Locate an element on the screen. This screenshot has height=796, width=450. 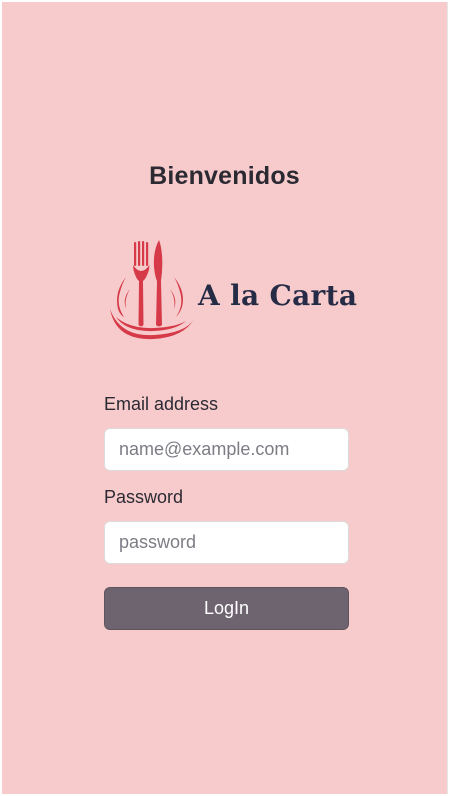
brand-name: A la Carta is located at coordinates (278, 295).